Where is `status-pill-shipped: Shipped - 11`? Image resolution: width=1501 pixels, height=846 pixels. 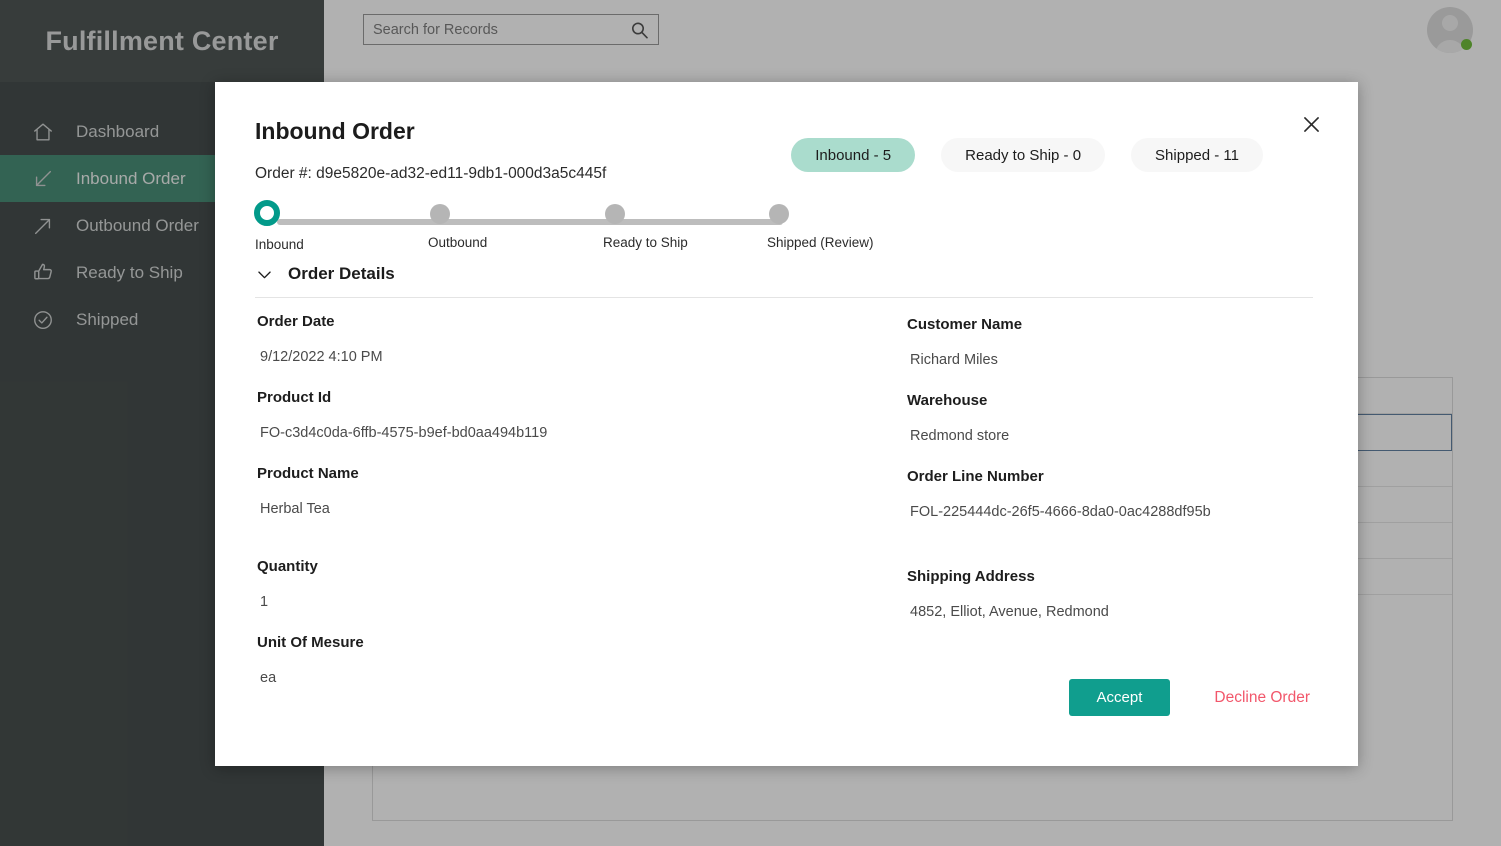
status-pill-shipped: Shipped - 11 is located at coordinates (1197, 155).